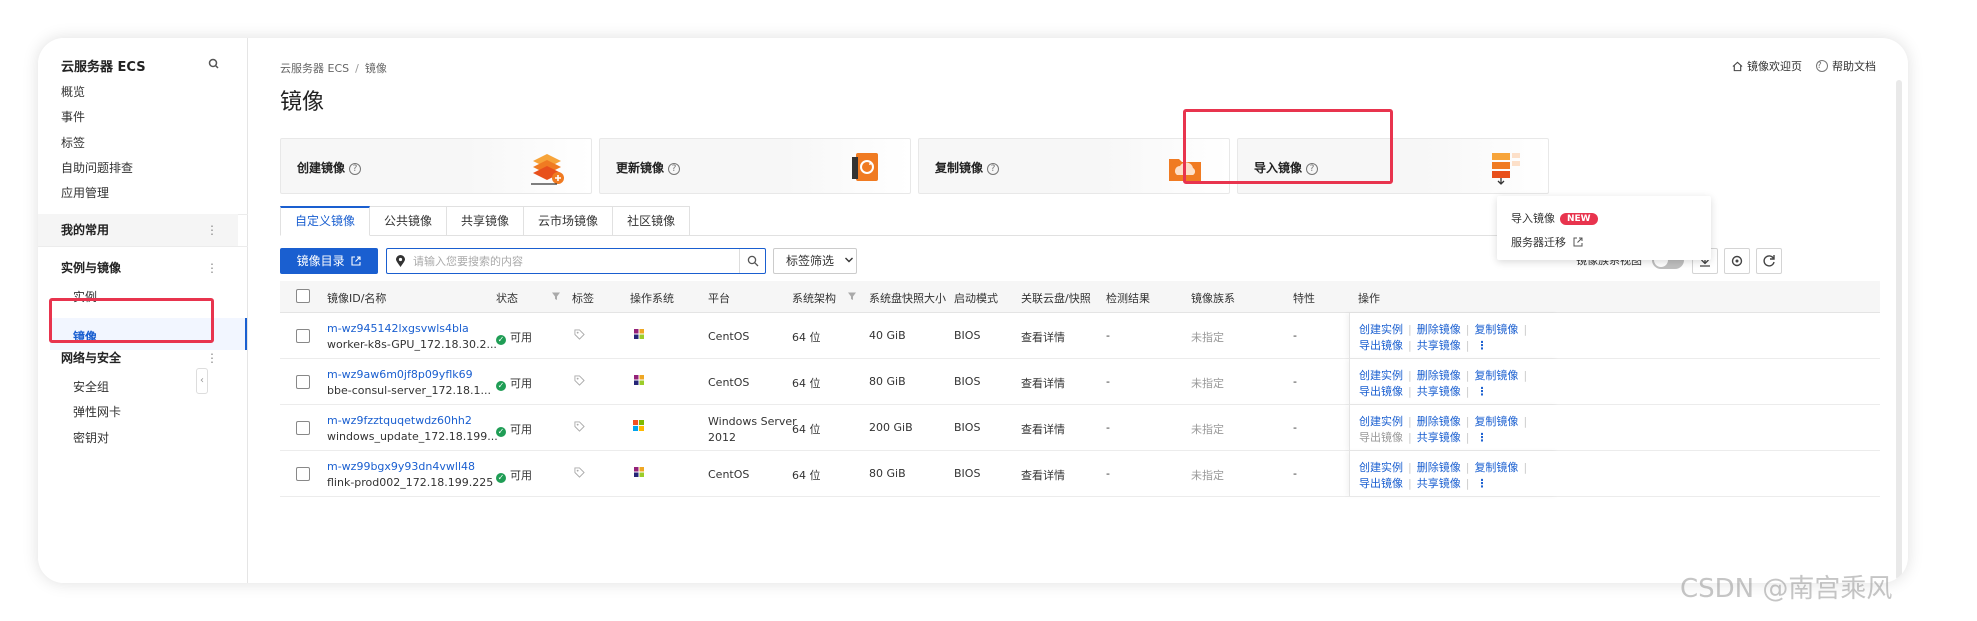 The height and width of the screenshot is (621, 1977). Describe the element at coordinates (573, 261) in the screenshot. I see `search-input` at that location.